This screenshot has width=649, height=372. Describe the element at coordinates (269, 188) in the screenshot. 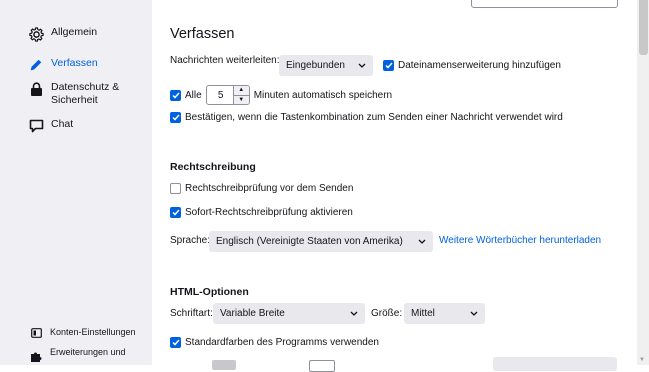

I see `check-before-send-label: Rechtschreibprüfung vor dem Senden` at that location.